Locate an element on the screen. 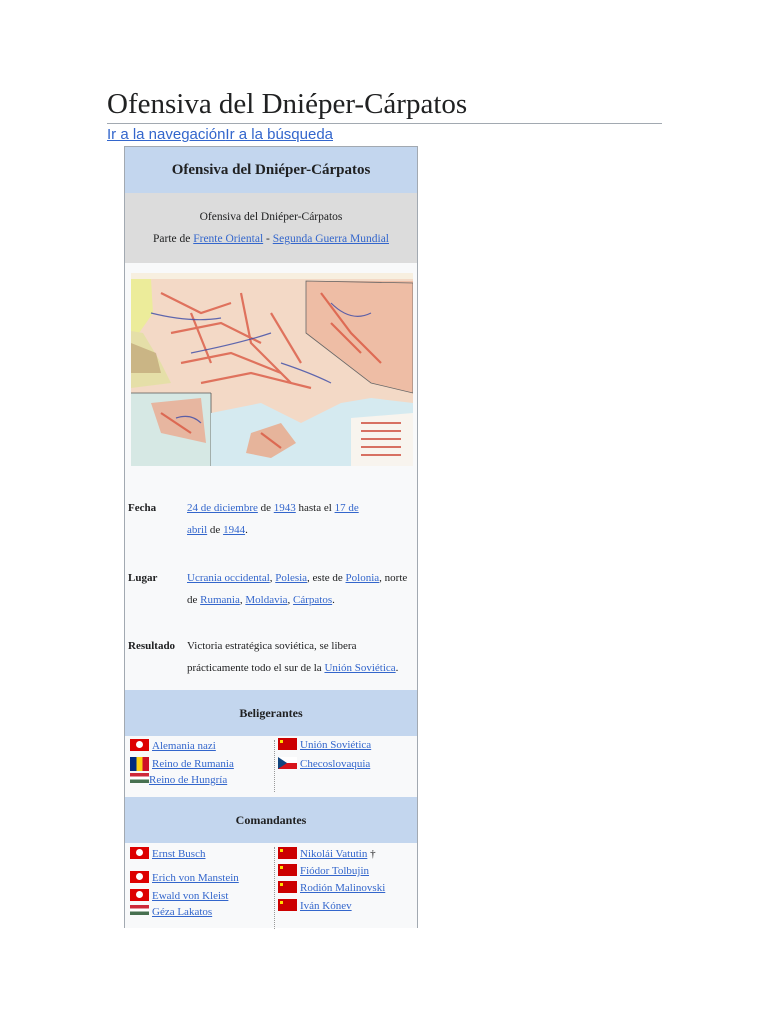  year-link-1943: 1943 is located at coordinates (285, 508).